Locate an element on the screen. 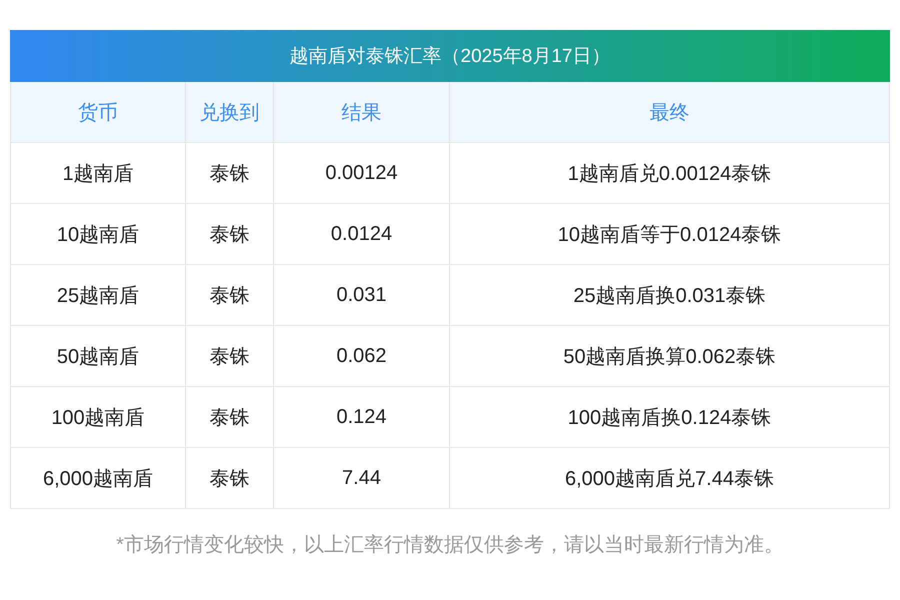  table-cell: 25越南盾换0.031泰铢 is located at coordinates (670, 295).